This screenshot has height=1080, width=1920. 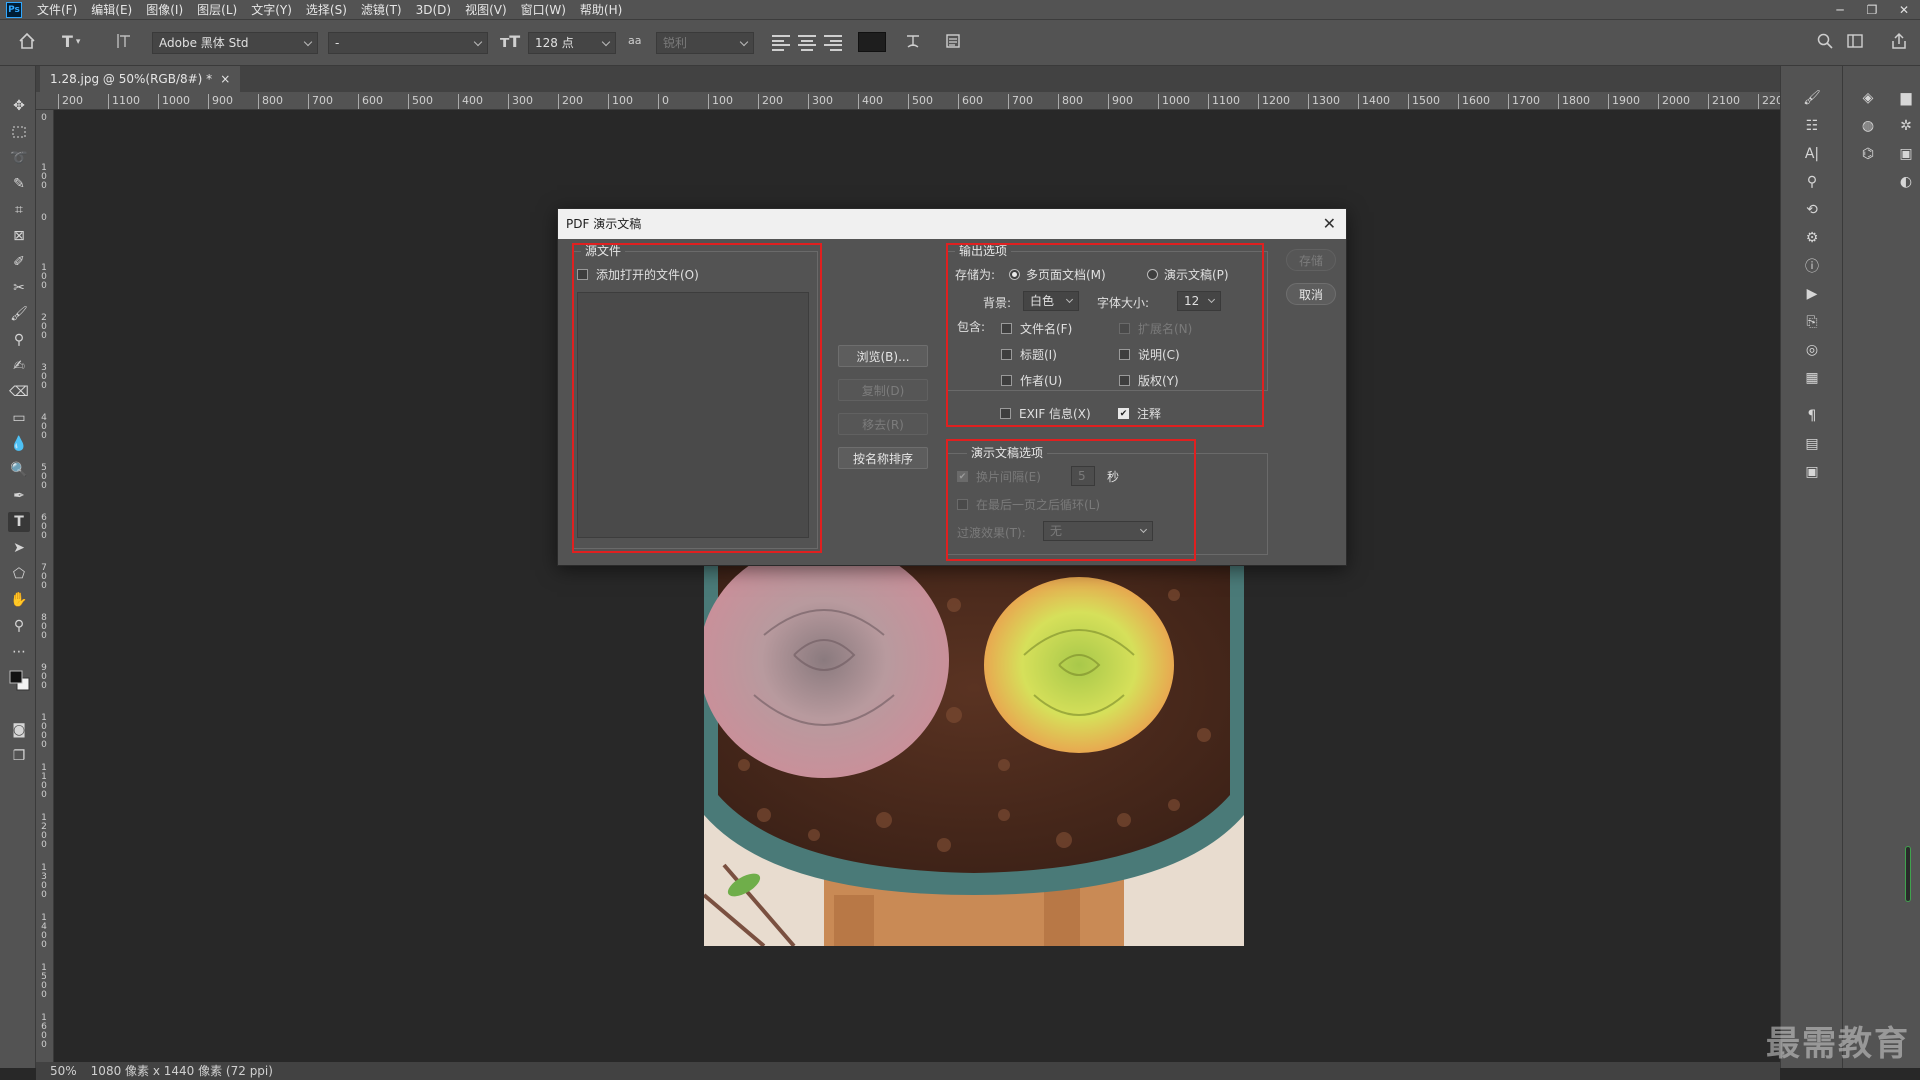 What do you see at coordinates (883, 424) in the screenshot?
I see `remove-button: 移去(R)` at bounding box center [883, 424].